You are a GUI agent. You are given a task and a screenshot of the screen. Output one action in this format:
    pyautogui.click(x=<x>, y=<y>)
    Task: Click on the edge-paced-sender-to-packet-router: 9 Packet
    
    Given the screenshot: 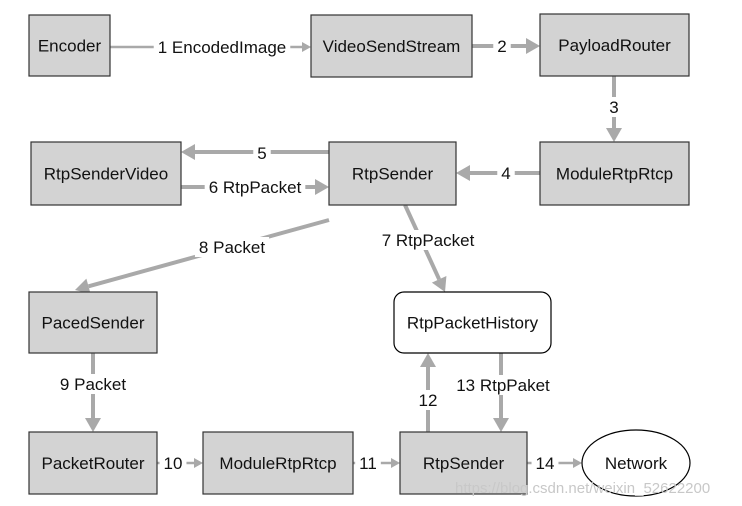 What is the action you would take?
    pyautogui.click(x=93, y=392)
    